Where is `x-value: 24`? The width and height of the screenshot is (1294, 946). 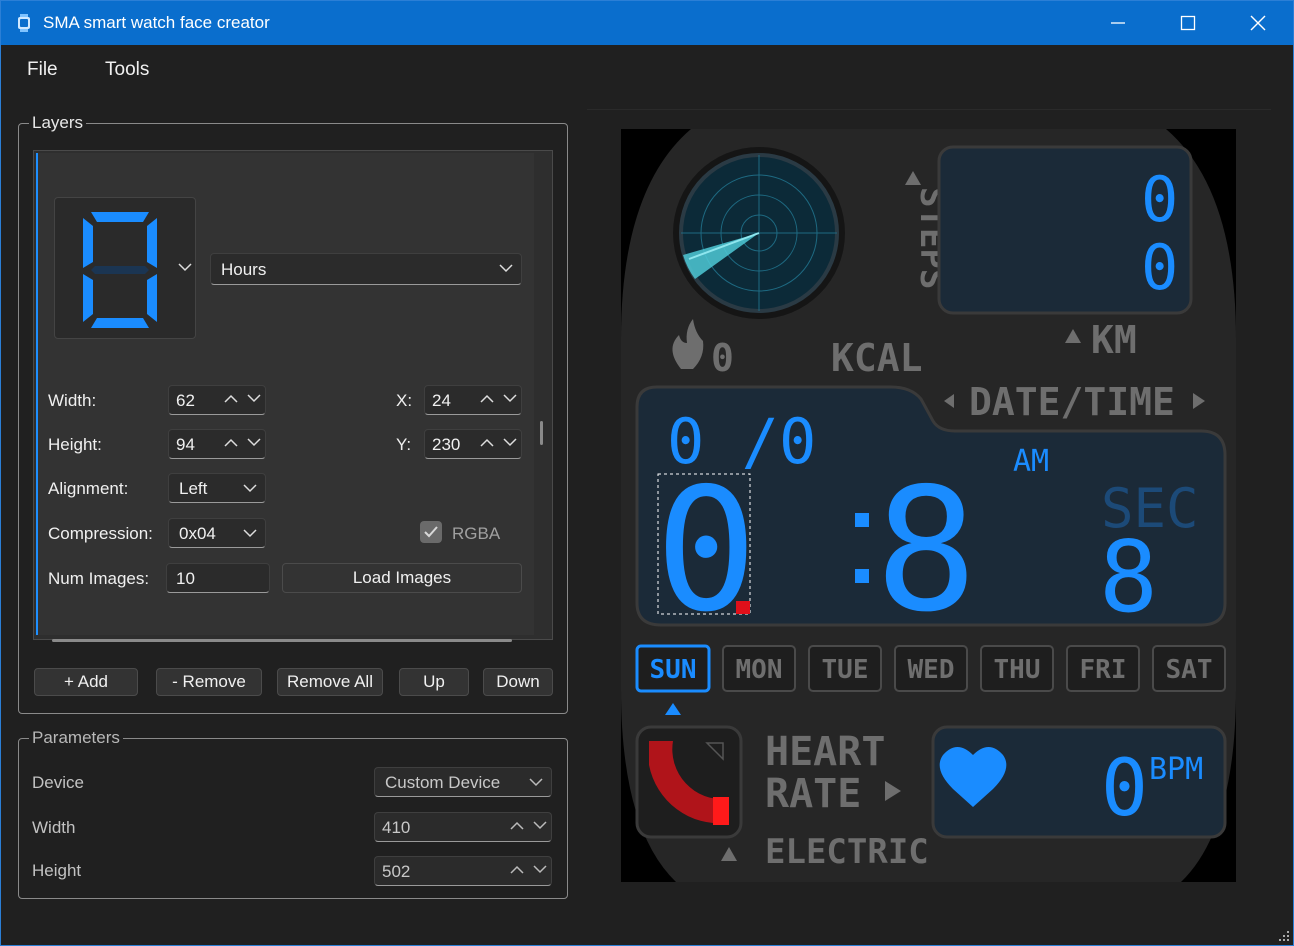
x-value: 24 is located at coordinates (441, 400).